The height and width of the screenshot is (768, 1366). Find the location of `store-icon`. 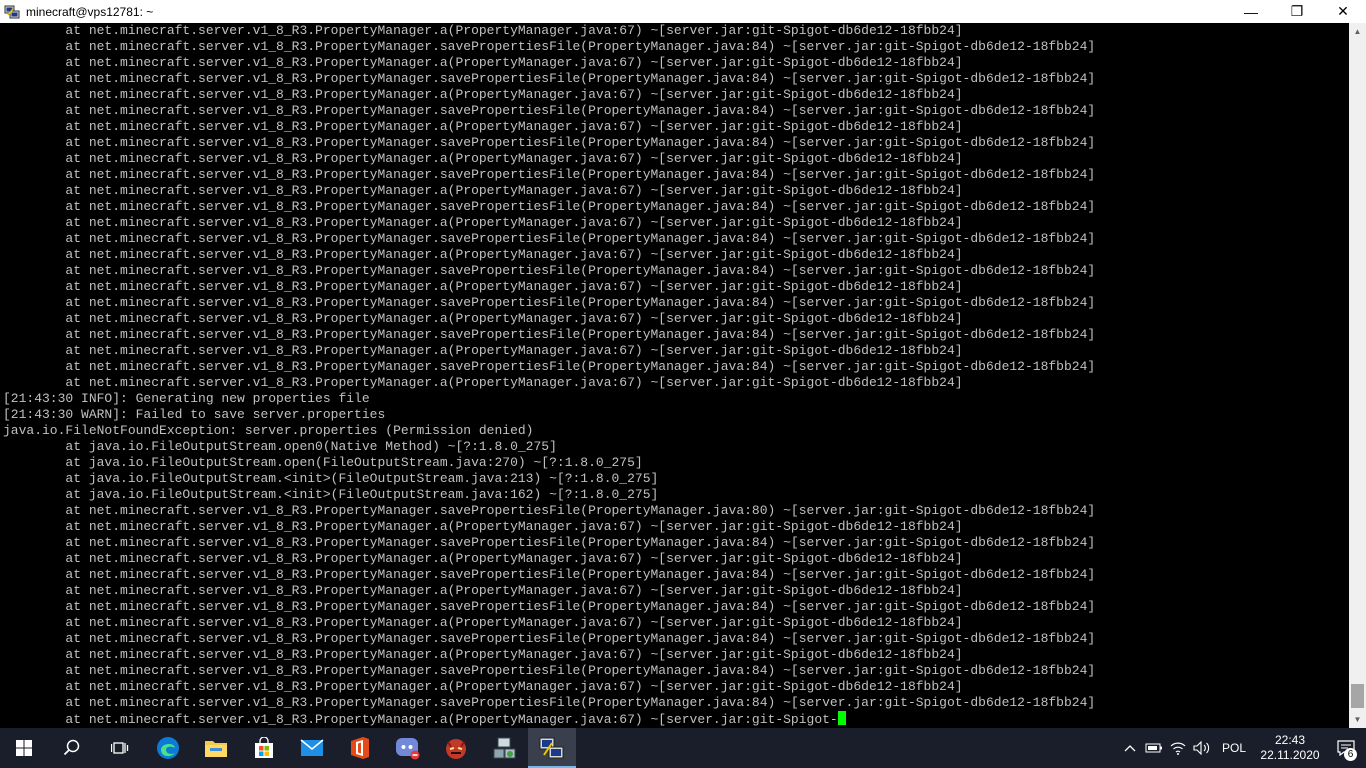

store-icon is located at coordinates (264, 747).